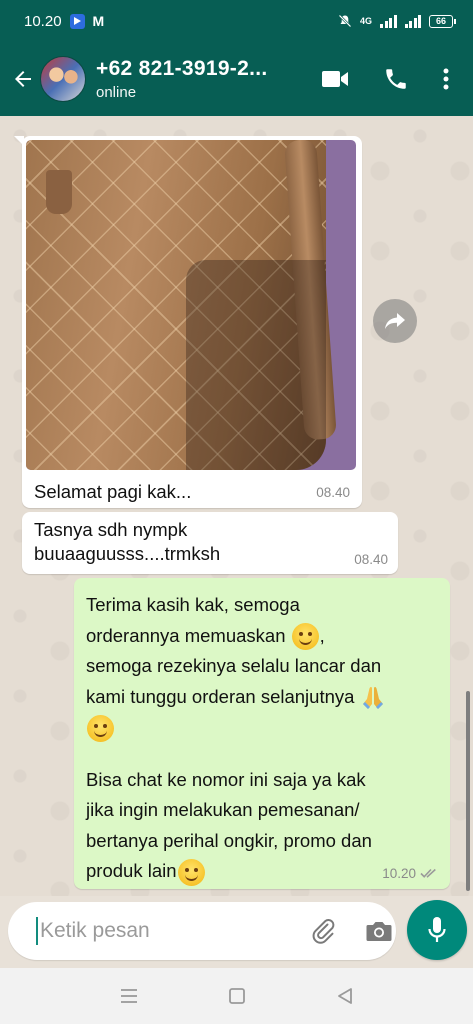  I want to click on status-right: 4G 66, so click(397, 21).